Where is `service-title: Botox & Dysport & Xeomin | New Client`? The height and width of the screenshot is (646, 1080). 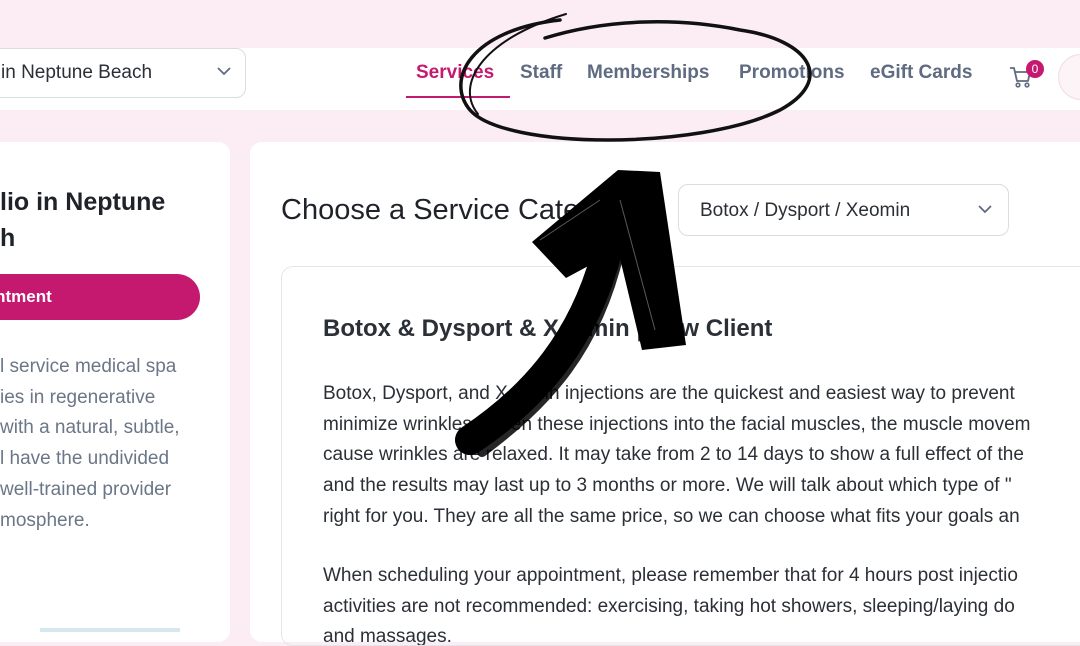
service-title: Botox & Dysport & Xeomin | New Client is located at coordinates (548, 328).